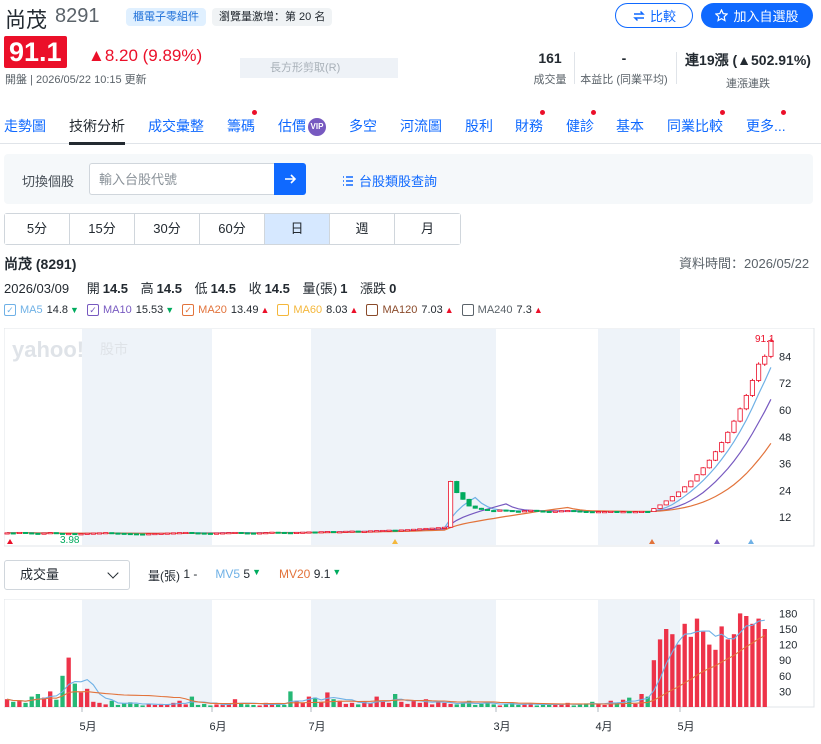  Describe the element at coordinates (362, 229) in the screenshot. I see `period-week: 週` at that location.